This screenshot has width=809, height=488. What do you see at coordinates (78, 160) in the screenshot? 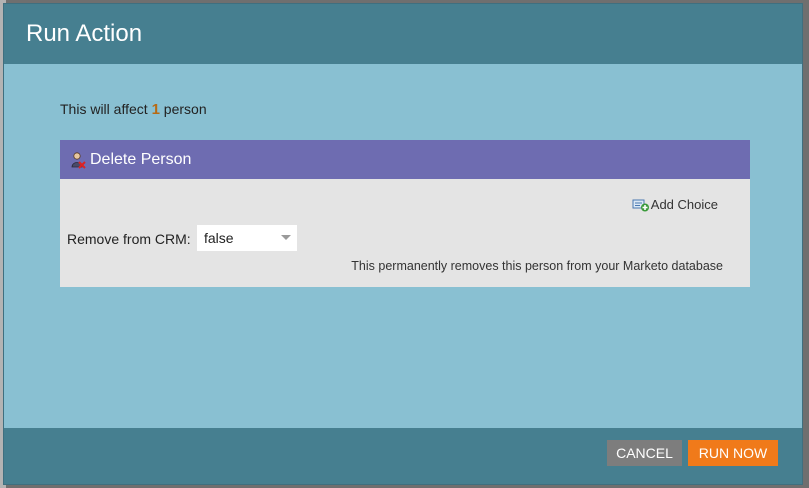
I see `person-delete-icon` at bounding box center [78, 160].